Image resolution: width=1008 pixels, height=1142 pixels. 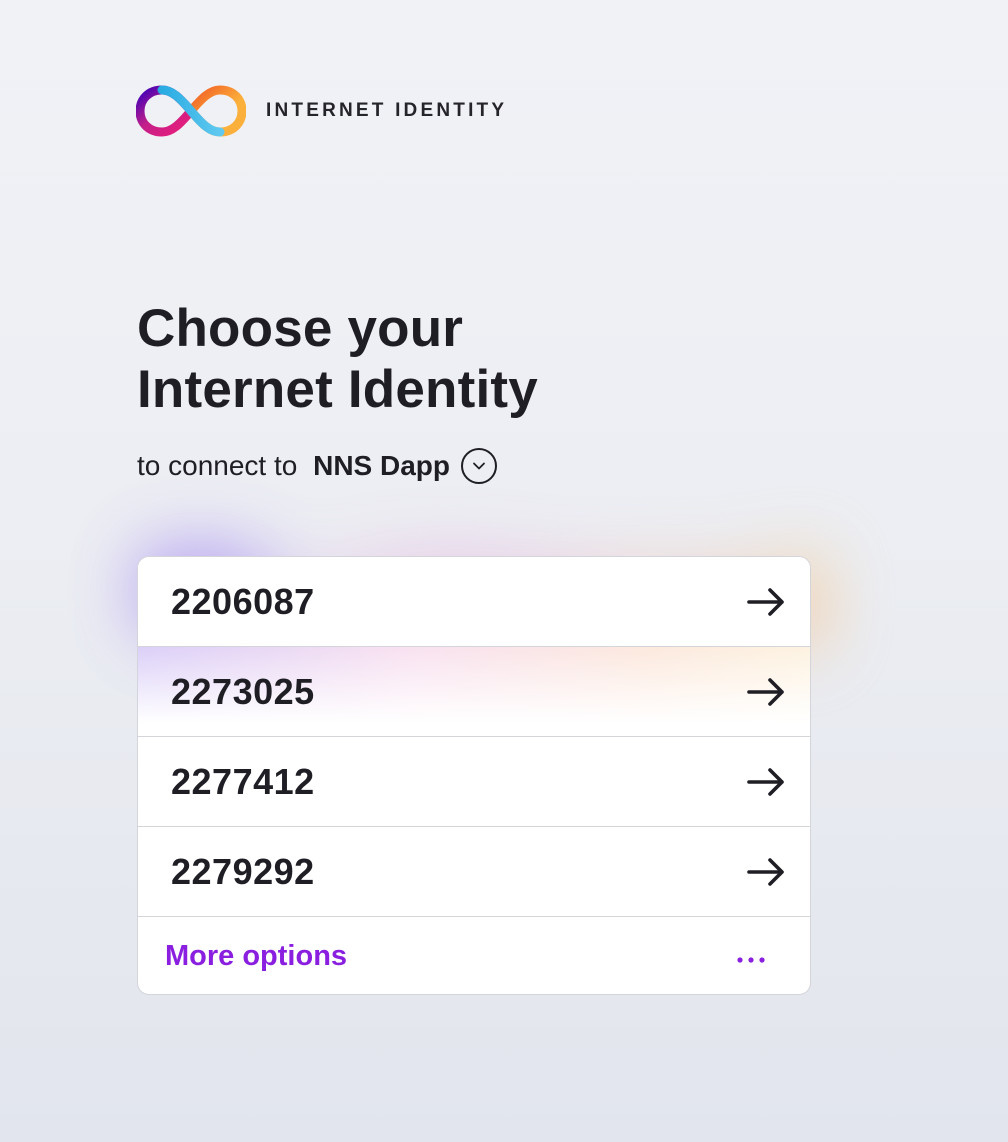 I want to click on identity-number: 2273025, so click(x=243, y=691).